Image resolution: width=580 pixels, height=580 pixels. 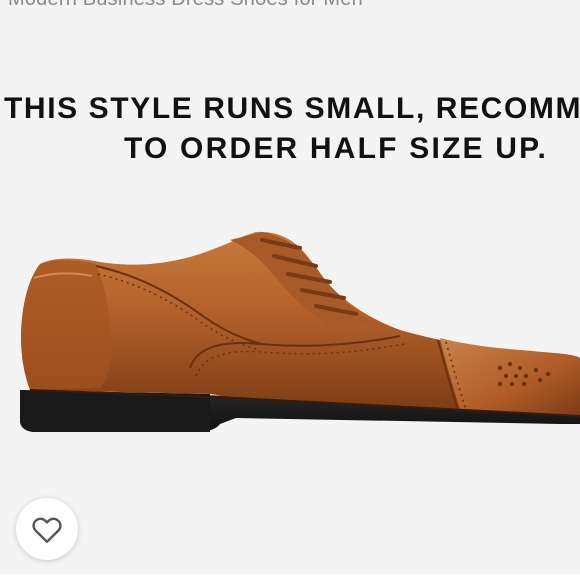 I want to click on shoe-toe-cap, so click(x=510, y=377).